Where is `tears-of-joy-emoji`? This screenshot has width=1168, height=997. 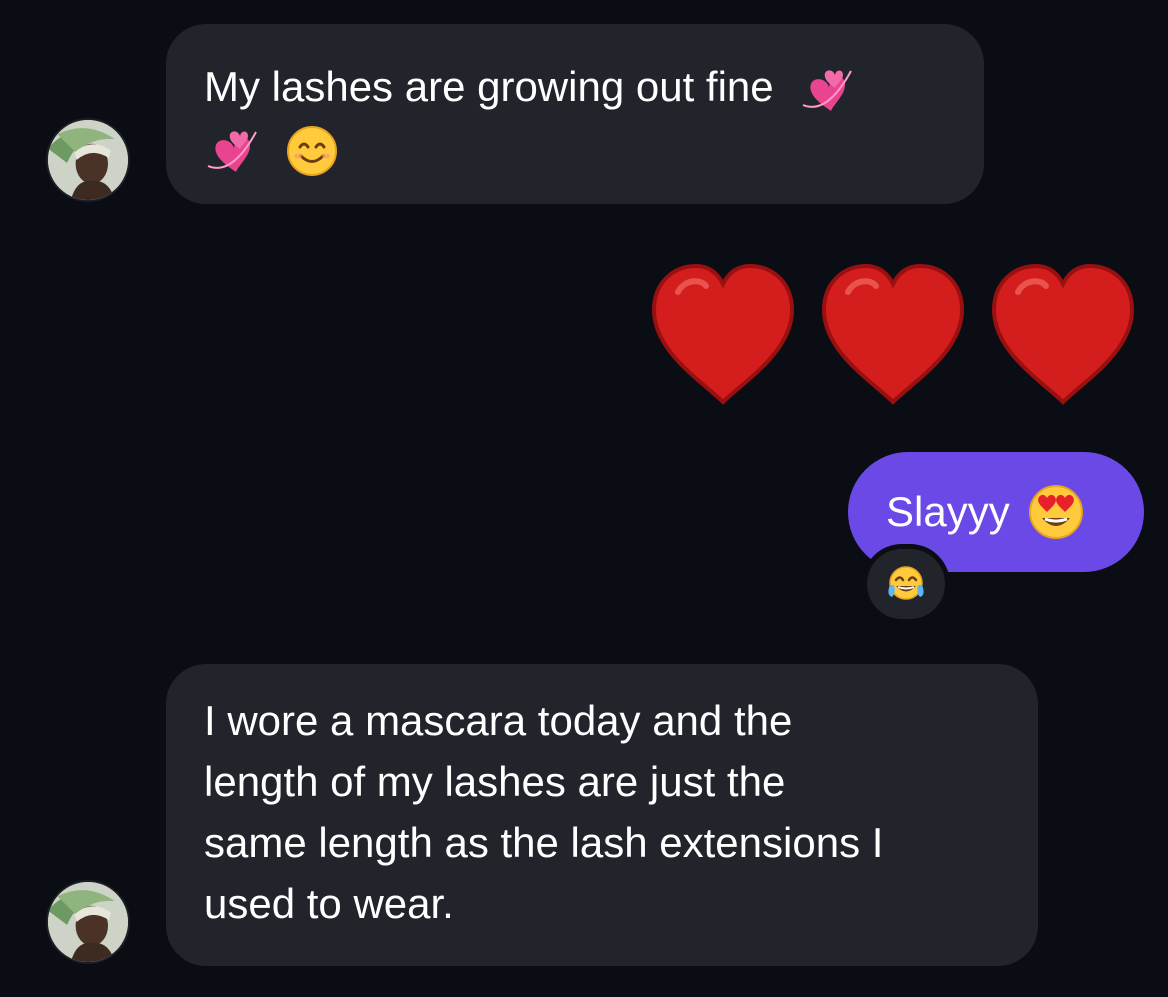
tears-of-joy-emoji is located at coordinates (906, 584).